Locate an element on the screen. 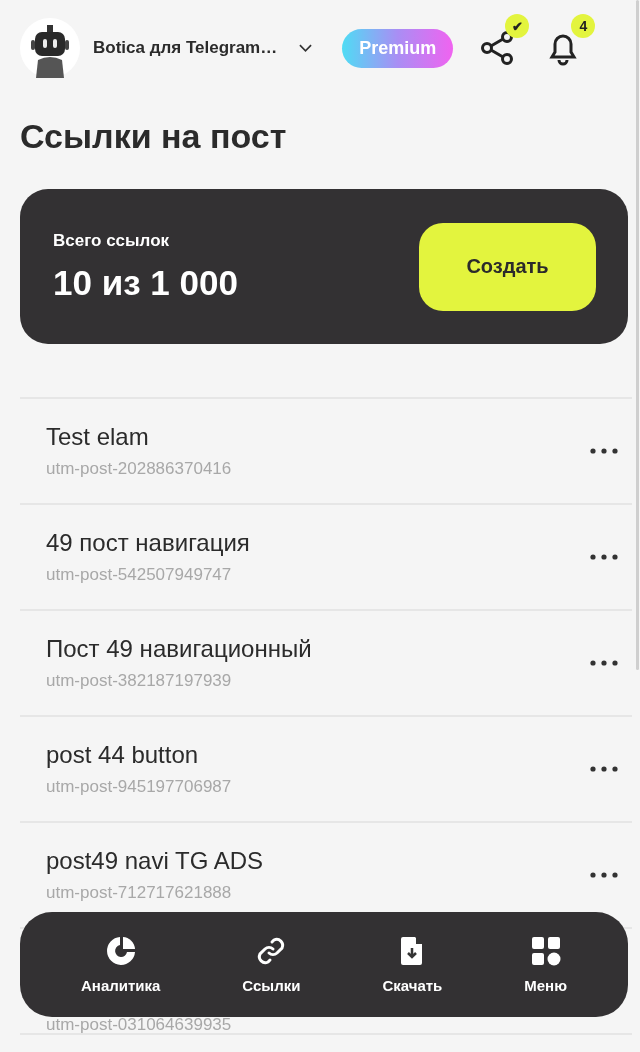  nav-tab: Меню is located at coordinates (545, 964).